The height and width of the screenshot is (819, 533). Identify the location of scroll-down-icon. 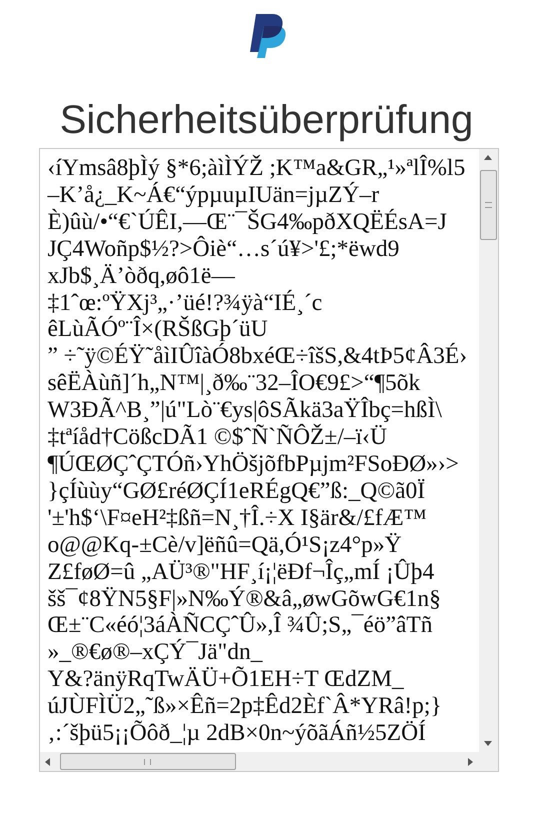
(488, 743).